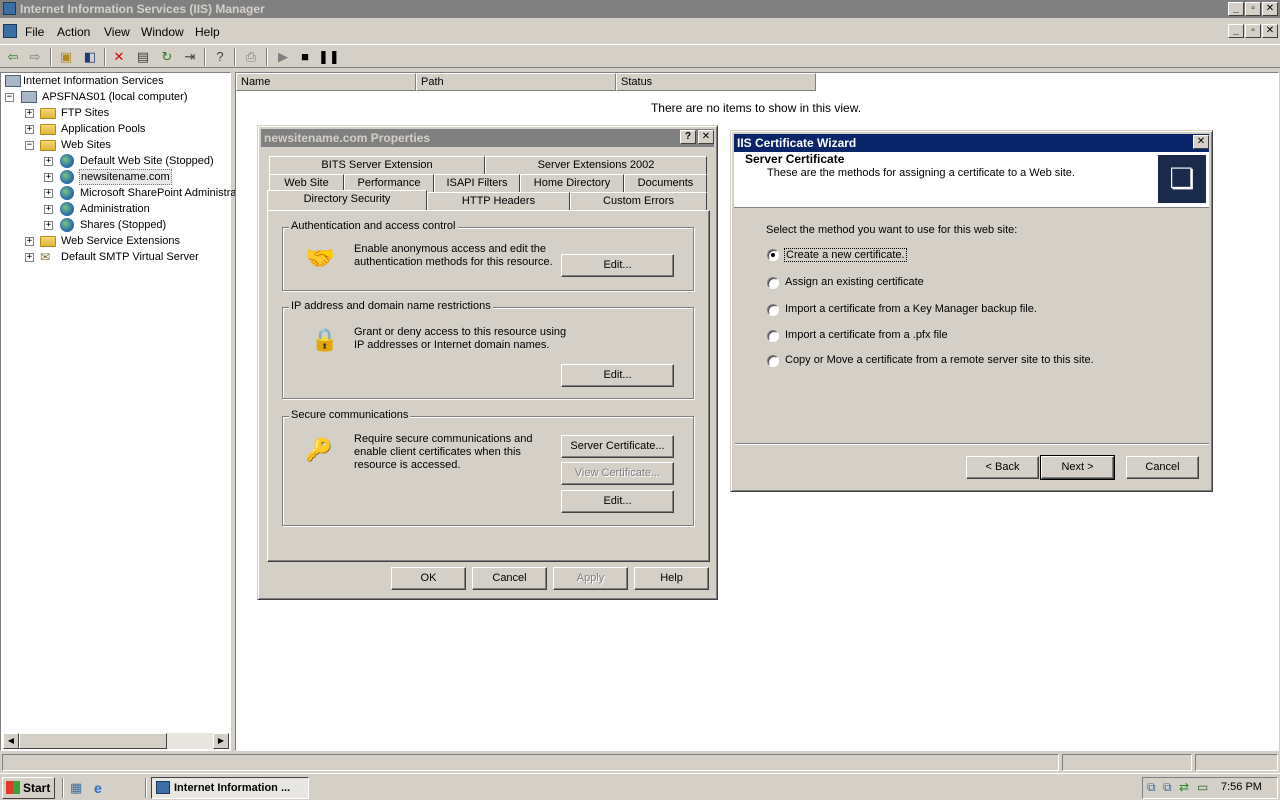  What do you see at coordinates (207, 32) in the screenshot?
I see `menu-help: Help` at bounding box center [207, 32].